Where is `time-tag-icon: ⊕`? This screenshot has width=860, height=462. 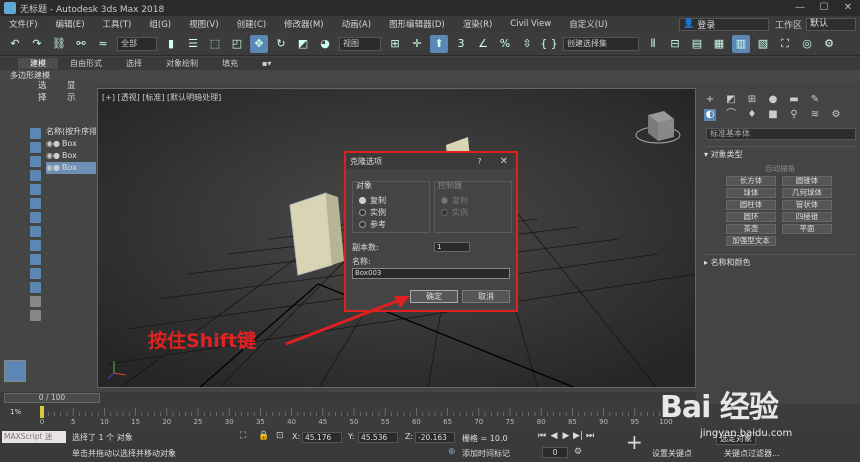 time-tag-icon: ⊕ is located at coordinates (452, 452).